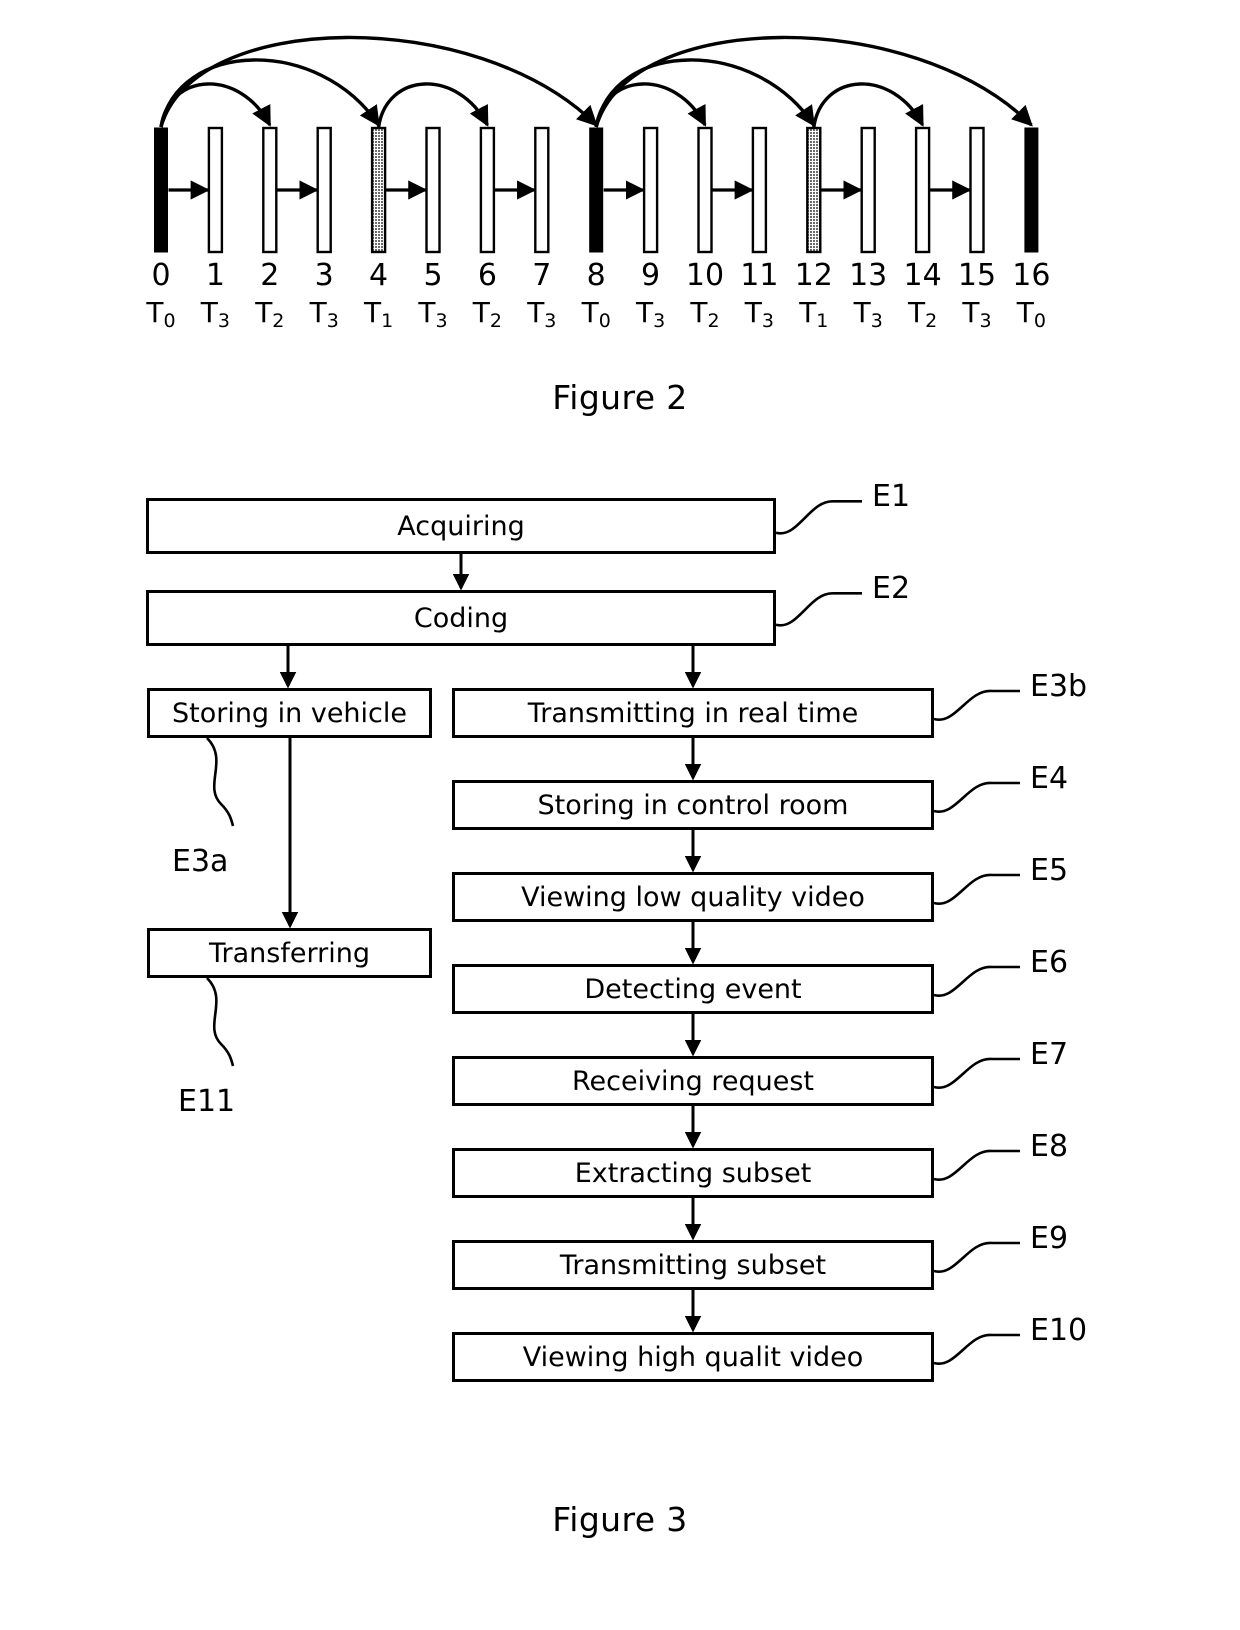 This screenshot has height=1630, width=1240. What do you see at coordinates (1049, 1238) in the screenshot?
I see `reference-label-e9: E9` at bounding box center [1049, 1238].